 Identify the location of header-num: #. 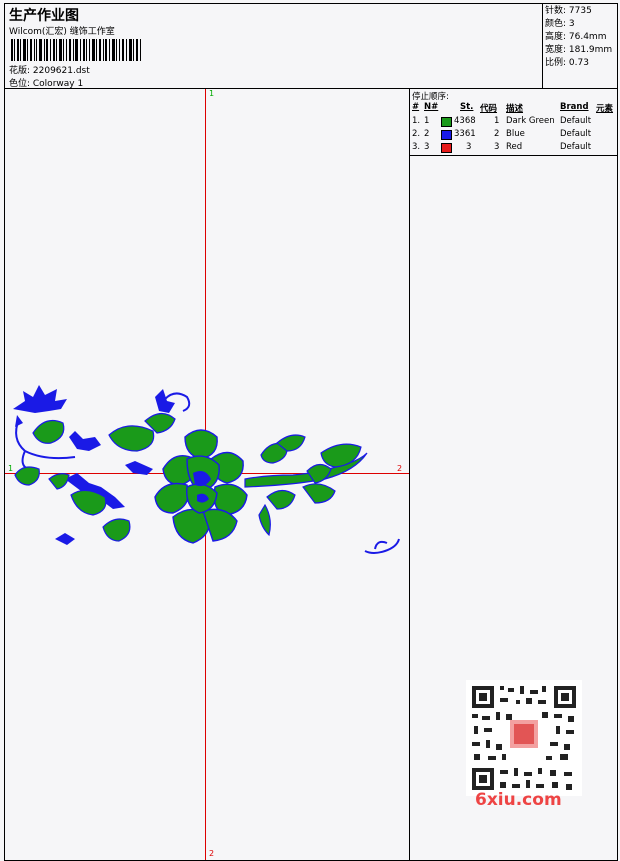
(416, 107).